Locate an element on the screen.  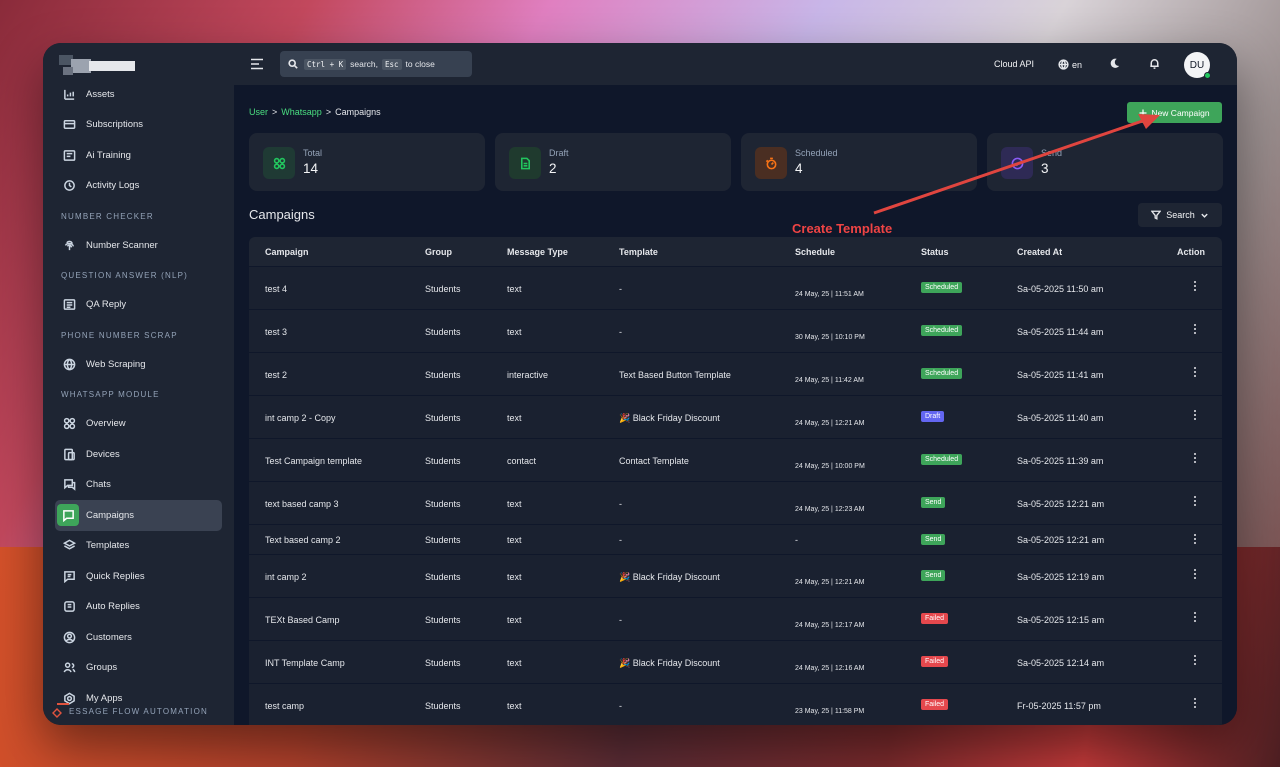
sidebar-item-label: Ai Training is located at coordinates (108, 155).